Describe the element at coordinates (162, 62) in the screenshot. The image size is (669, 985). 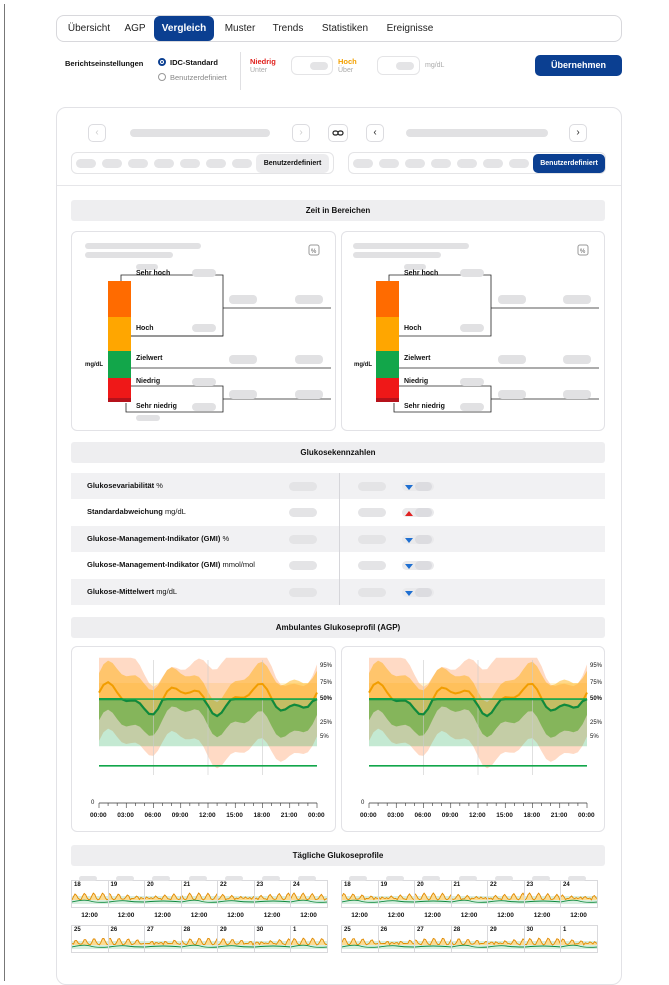
I see `radio-idc-standard` at that location.